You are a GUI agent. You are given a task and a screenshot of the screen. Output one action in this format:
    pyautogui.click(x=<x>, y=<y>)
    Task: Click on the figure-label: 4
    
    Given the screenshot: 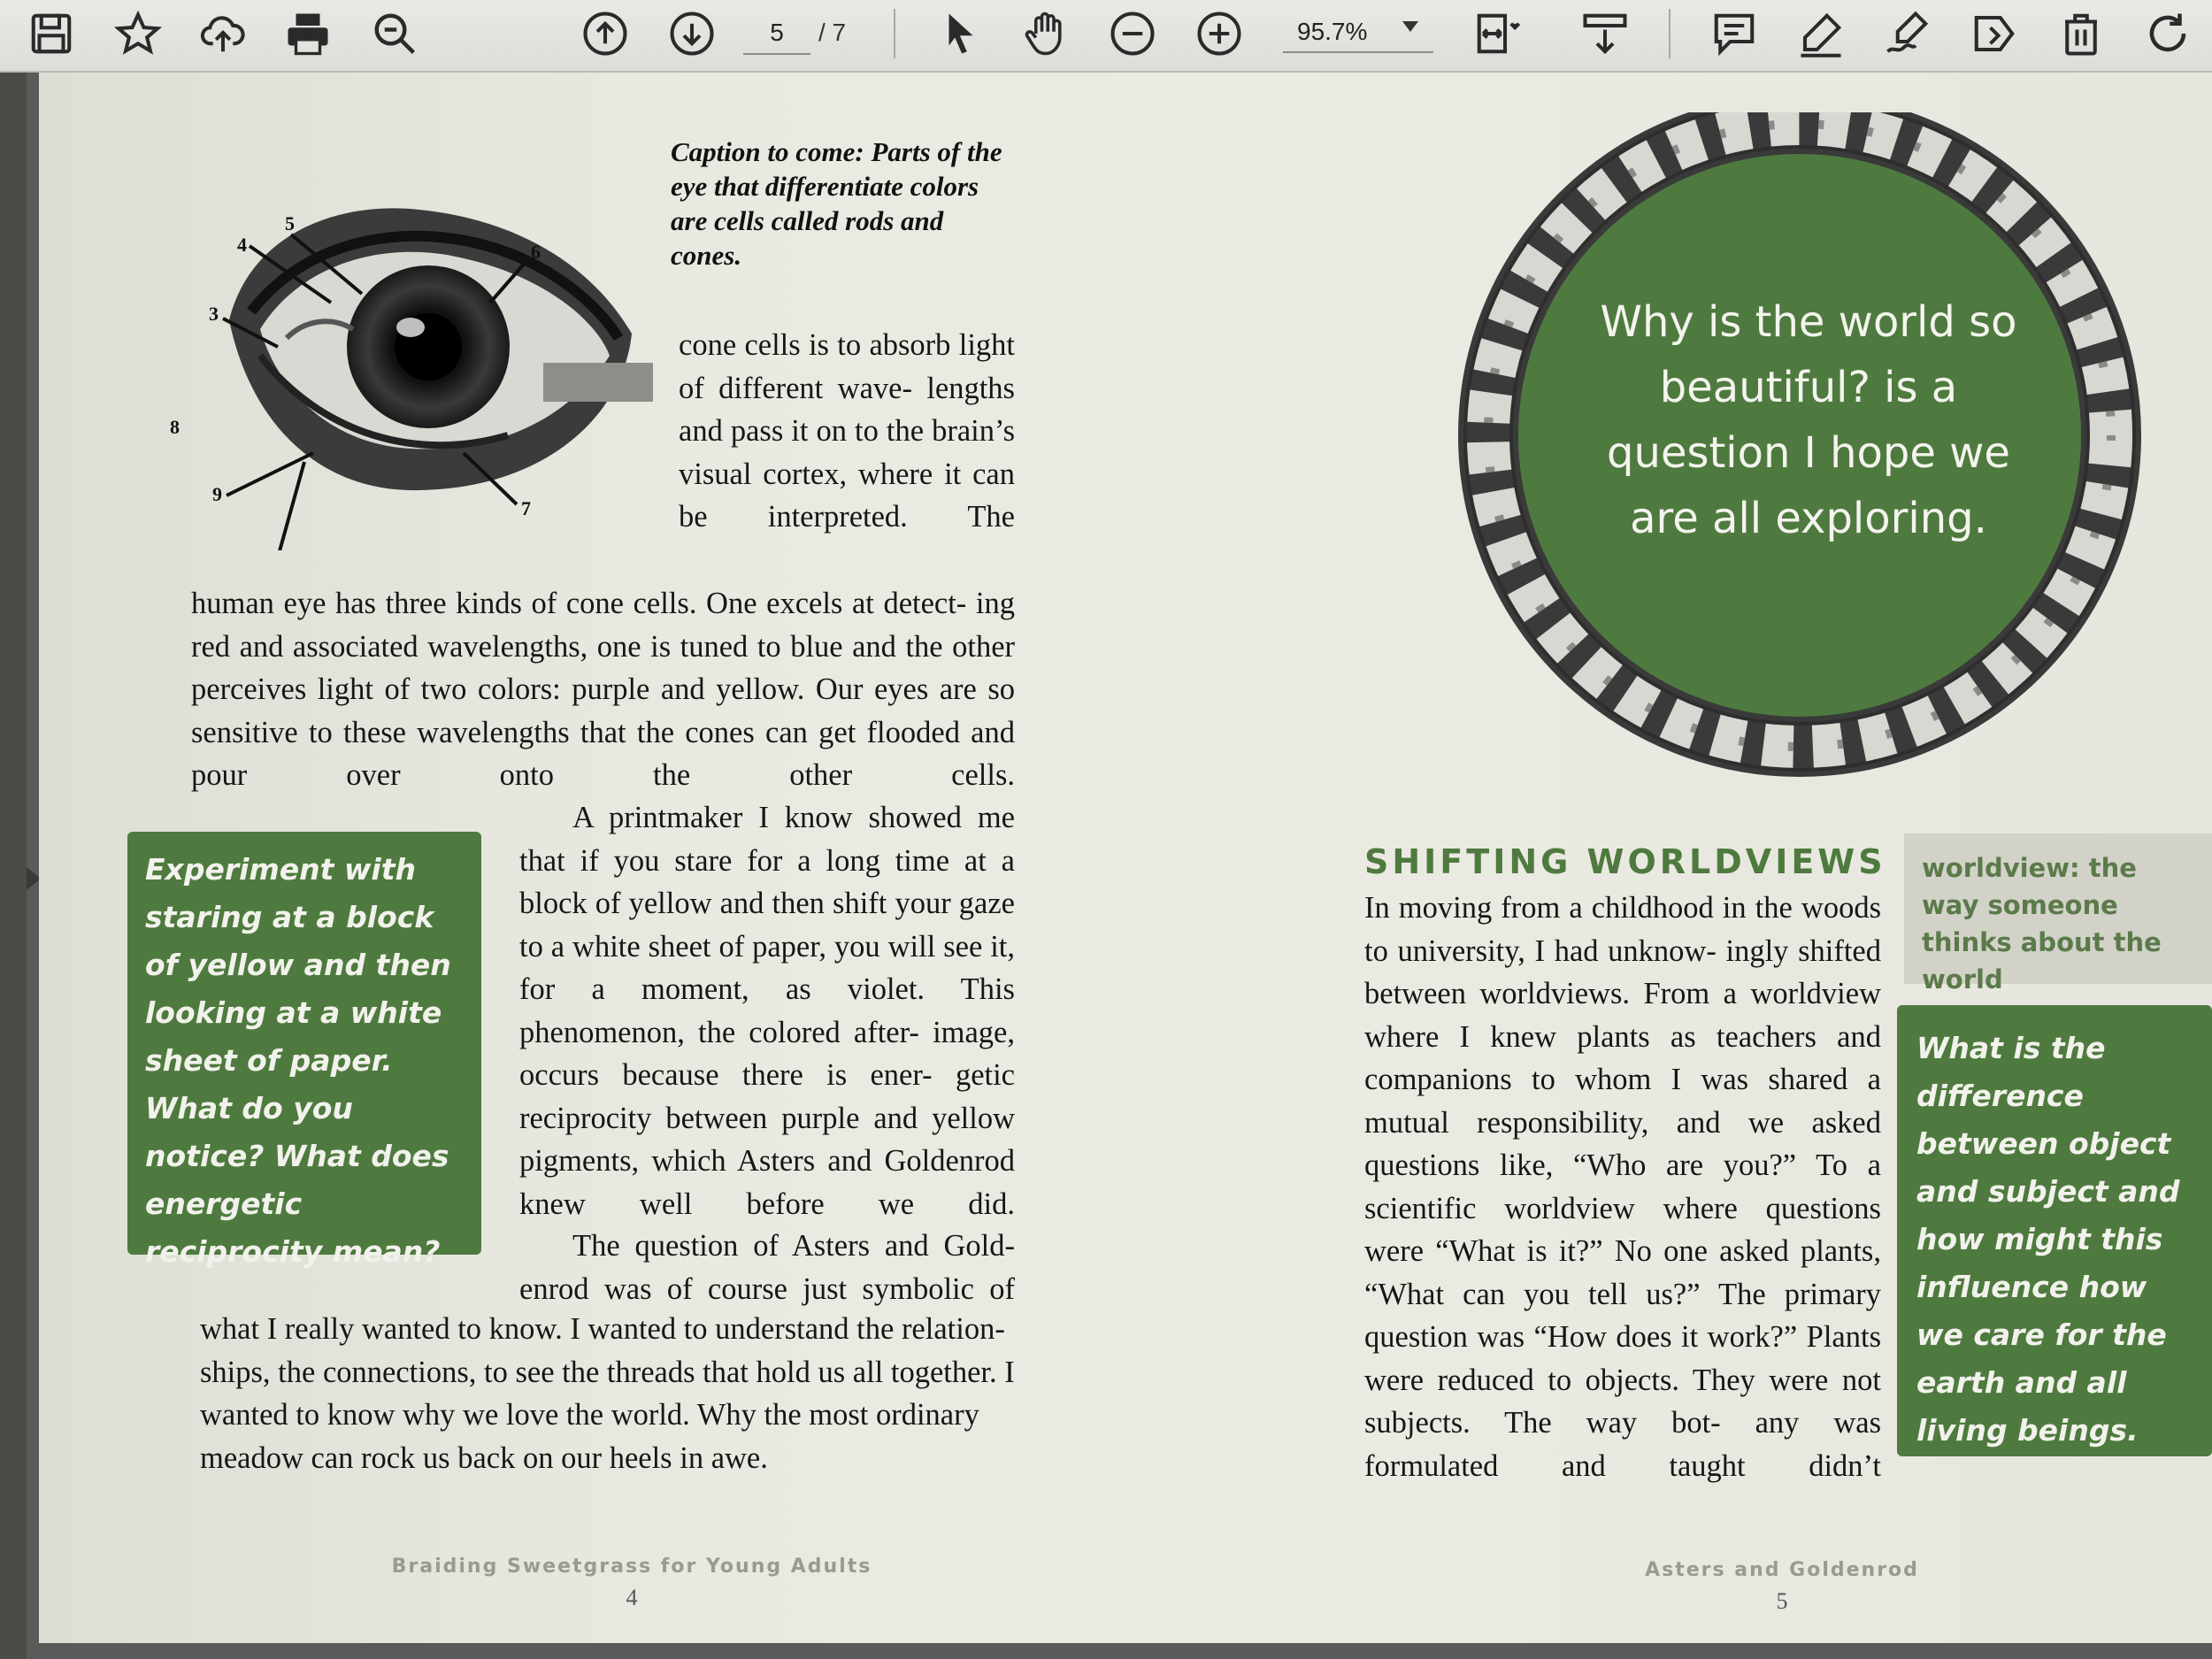 What is the action you would take?
    pyautogui.click(x=242, y=245)
    